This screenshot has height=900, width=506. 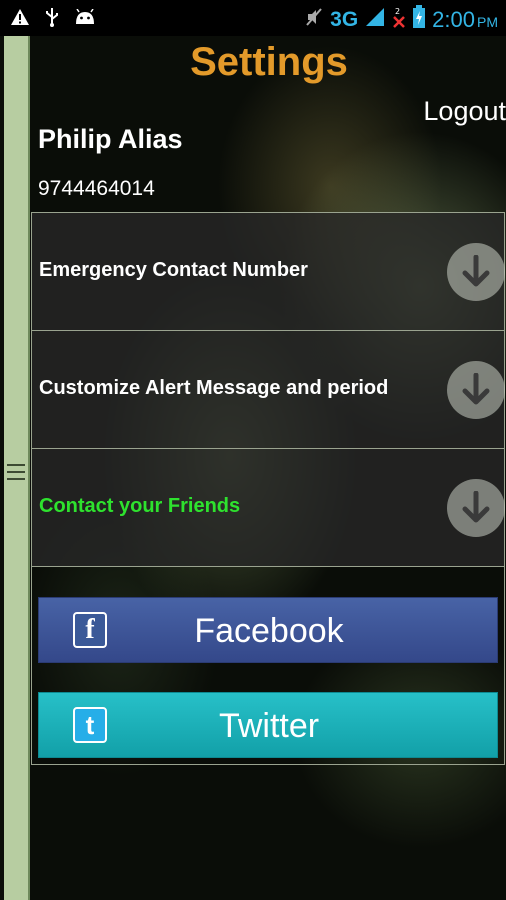 What do you see at coordinates (487, 21) in the screenshot?
I see `clock-ampm: PM` at bounding box center [487, 21].